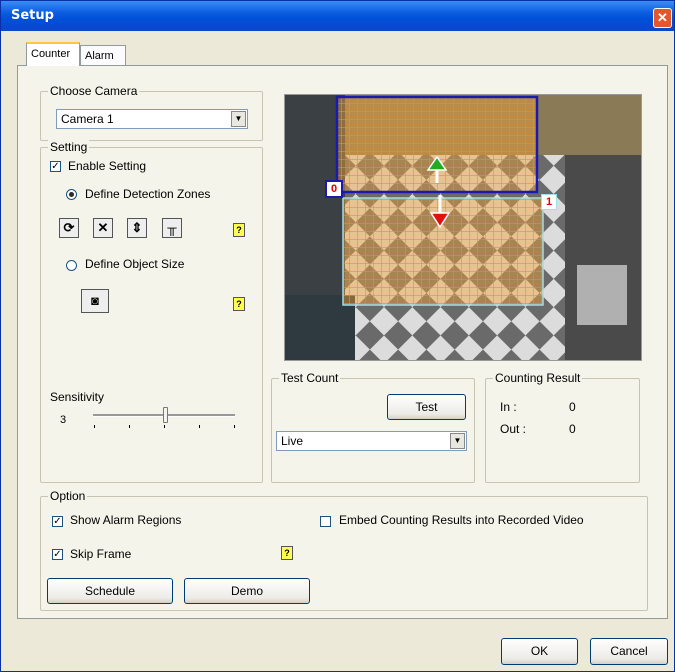 Image resolution: width=675 pixels, height=672 pixels. Describe the element at coordinates (371, 441) in the screenshot. I see `mode-select: Live ▼` at that location.